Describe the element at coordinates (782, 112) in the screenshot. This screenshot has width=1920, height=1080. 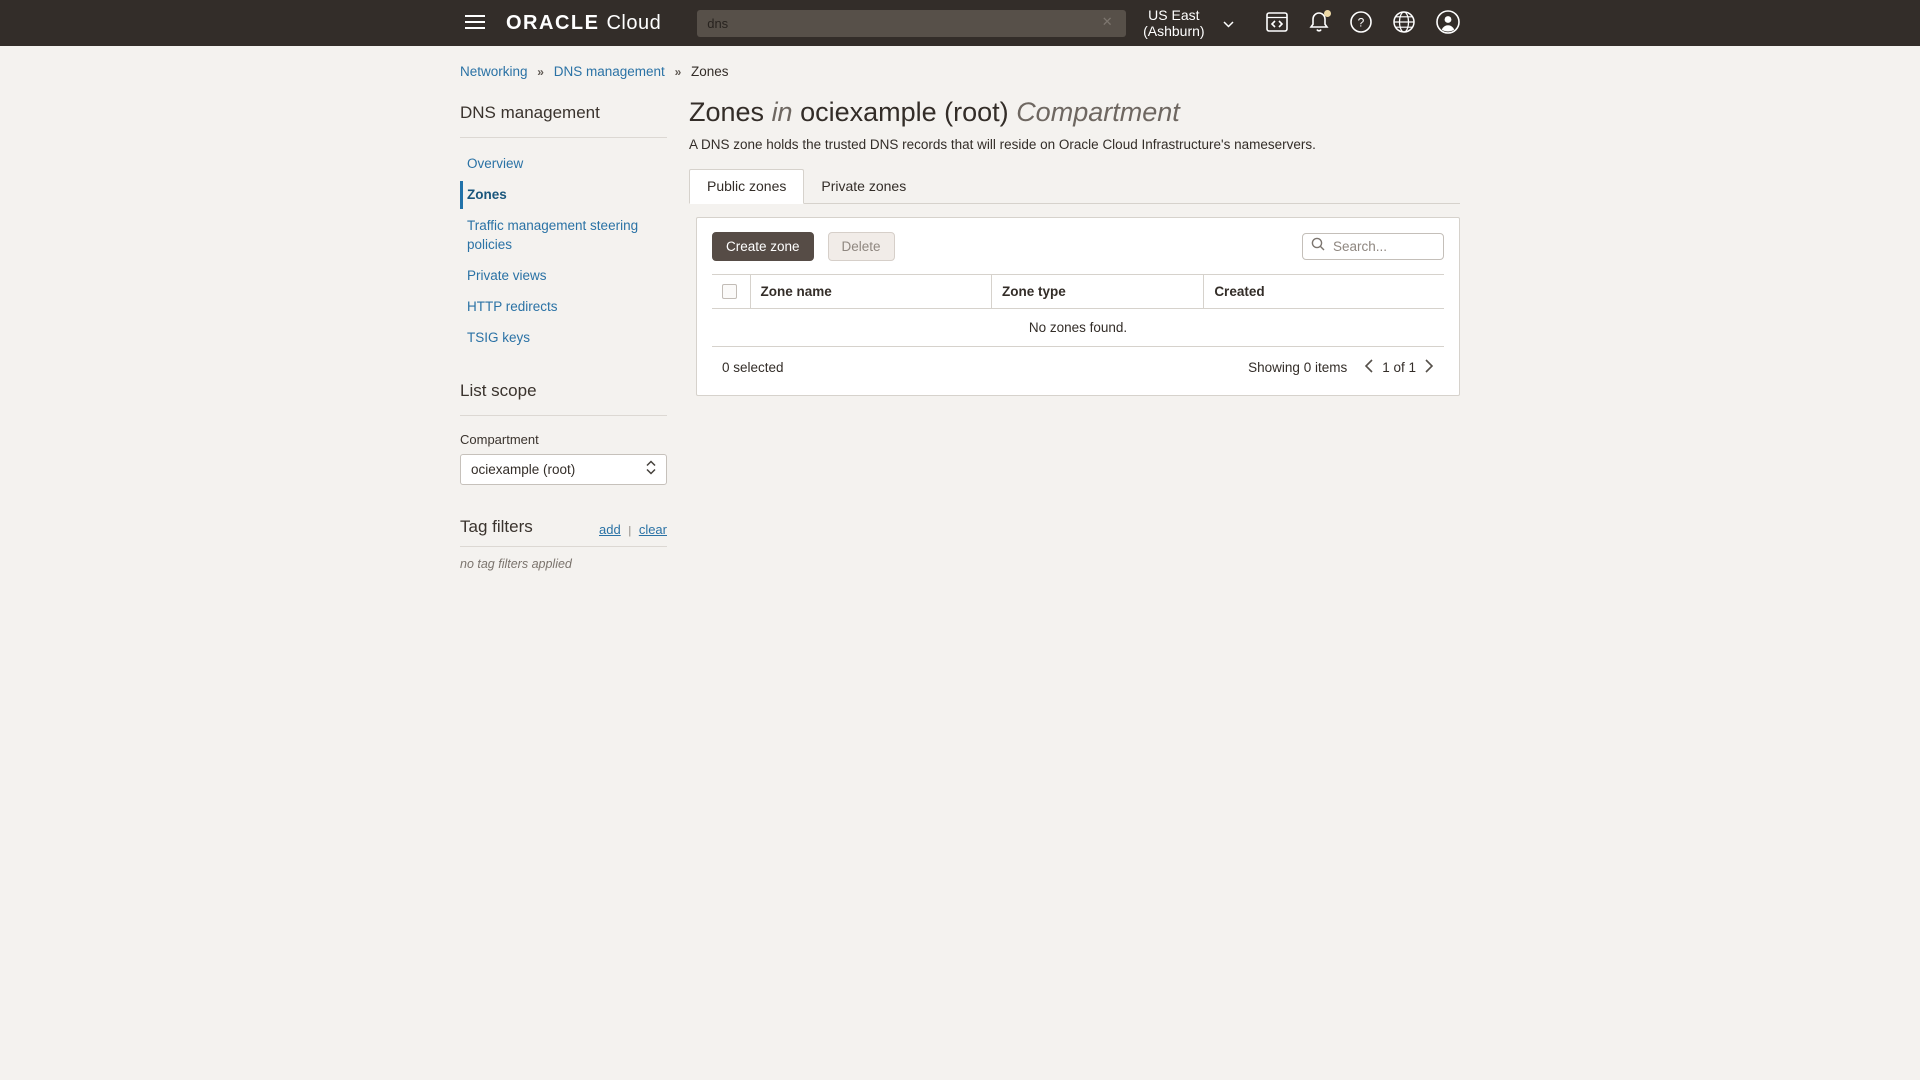
I see `page-title-in: in` at that location.